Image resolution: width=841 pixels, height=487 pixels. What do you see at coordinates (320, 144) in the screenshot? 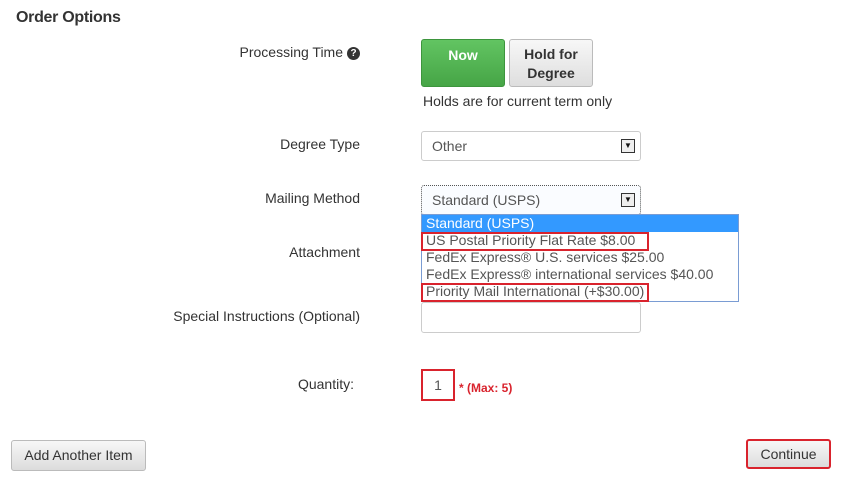
I see `degree-type-label: Degree Type` at bounding box center [320, 144].